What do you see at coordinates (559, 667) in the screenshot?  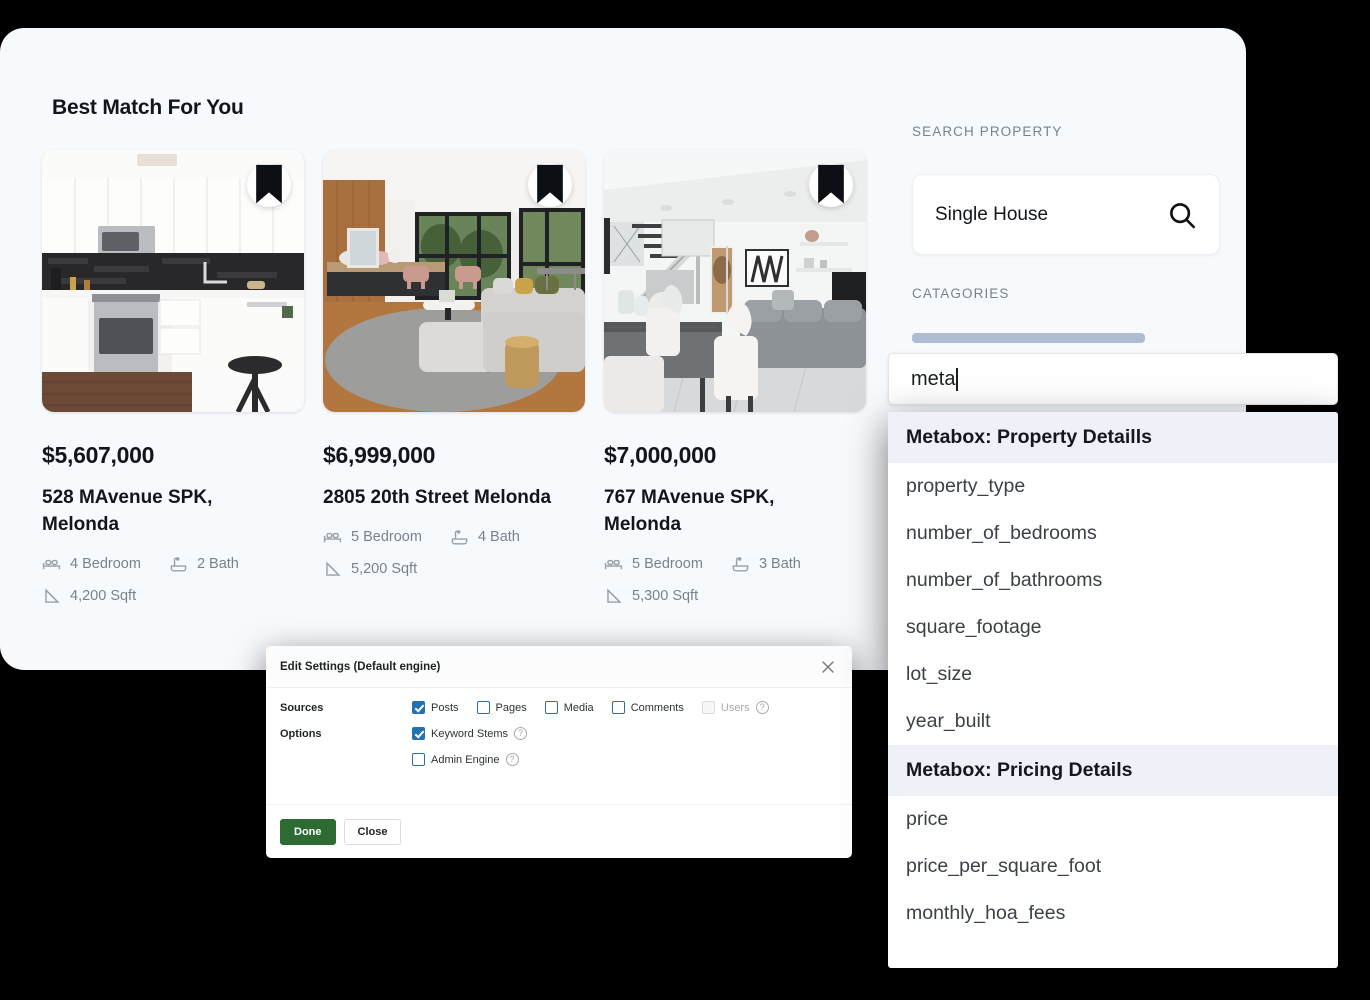 I see `dialog-header: Edit Settings (Default engine)` at bounding box center [559, 667].